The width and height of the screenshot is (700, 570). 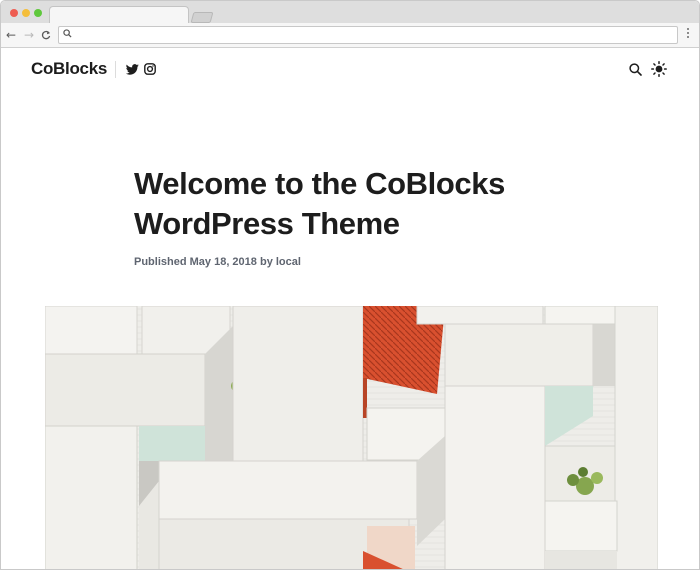 I want to click on browser-tab-active, so click(x=119, y=15).